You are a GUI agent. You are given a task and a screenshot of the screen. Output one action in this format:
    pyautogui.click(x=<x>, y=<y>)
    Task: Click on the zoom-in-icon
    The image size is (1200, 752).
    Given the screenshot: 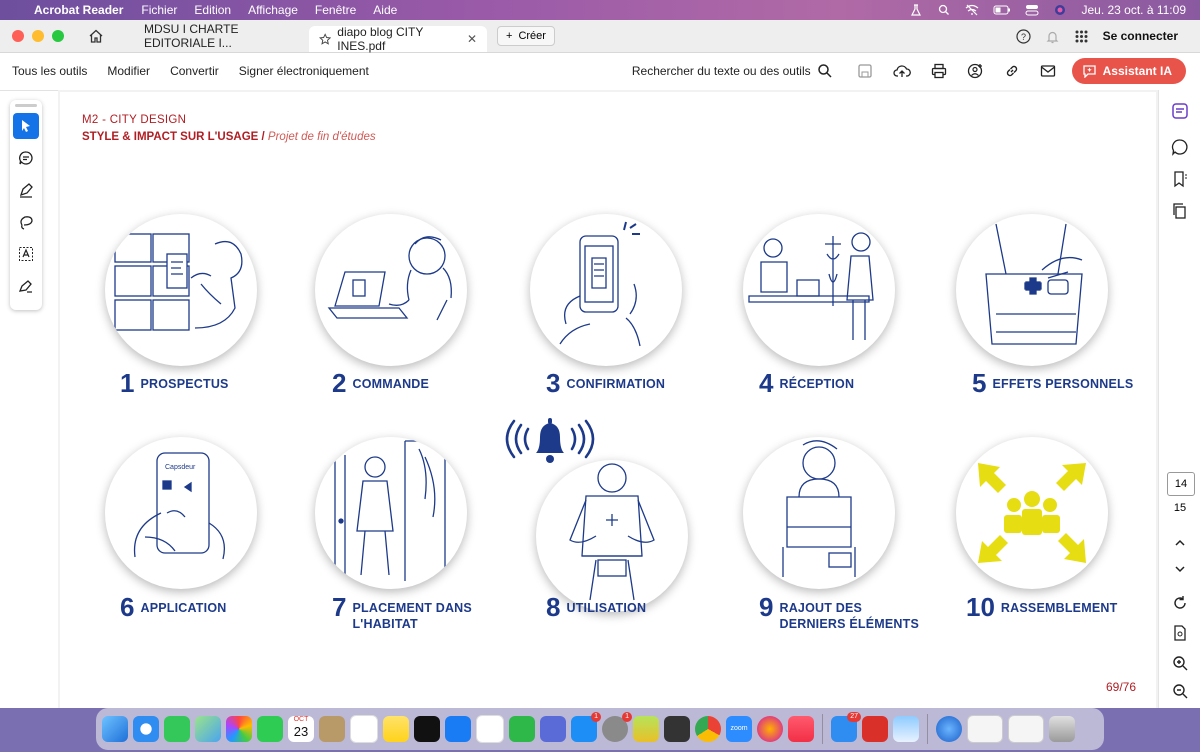 What is the action you would take?
    pyautogui.click(x=1180, y=663)
    